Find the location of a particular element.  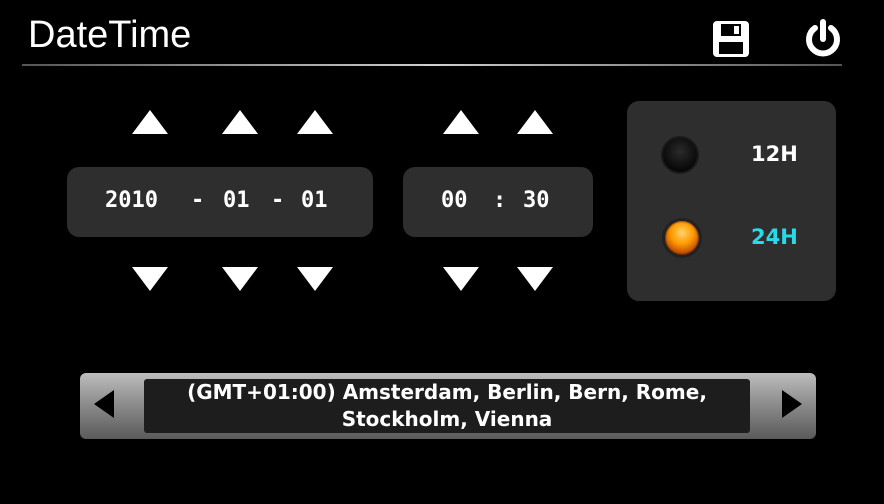

timezone-prev-button is located at coordinates (104, 404).